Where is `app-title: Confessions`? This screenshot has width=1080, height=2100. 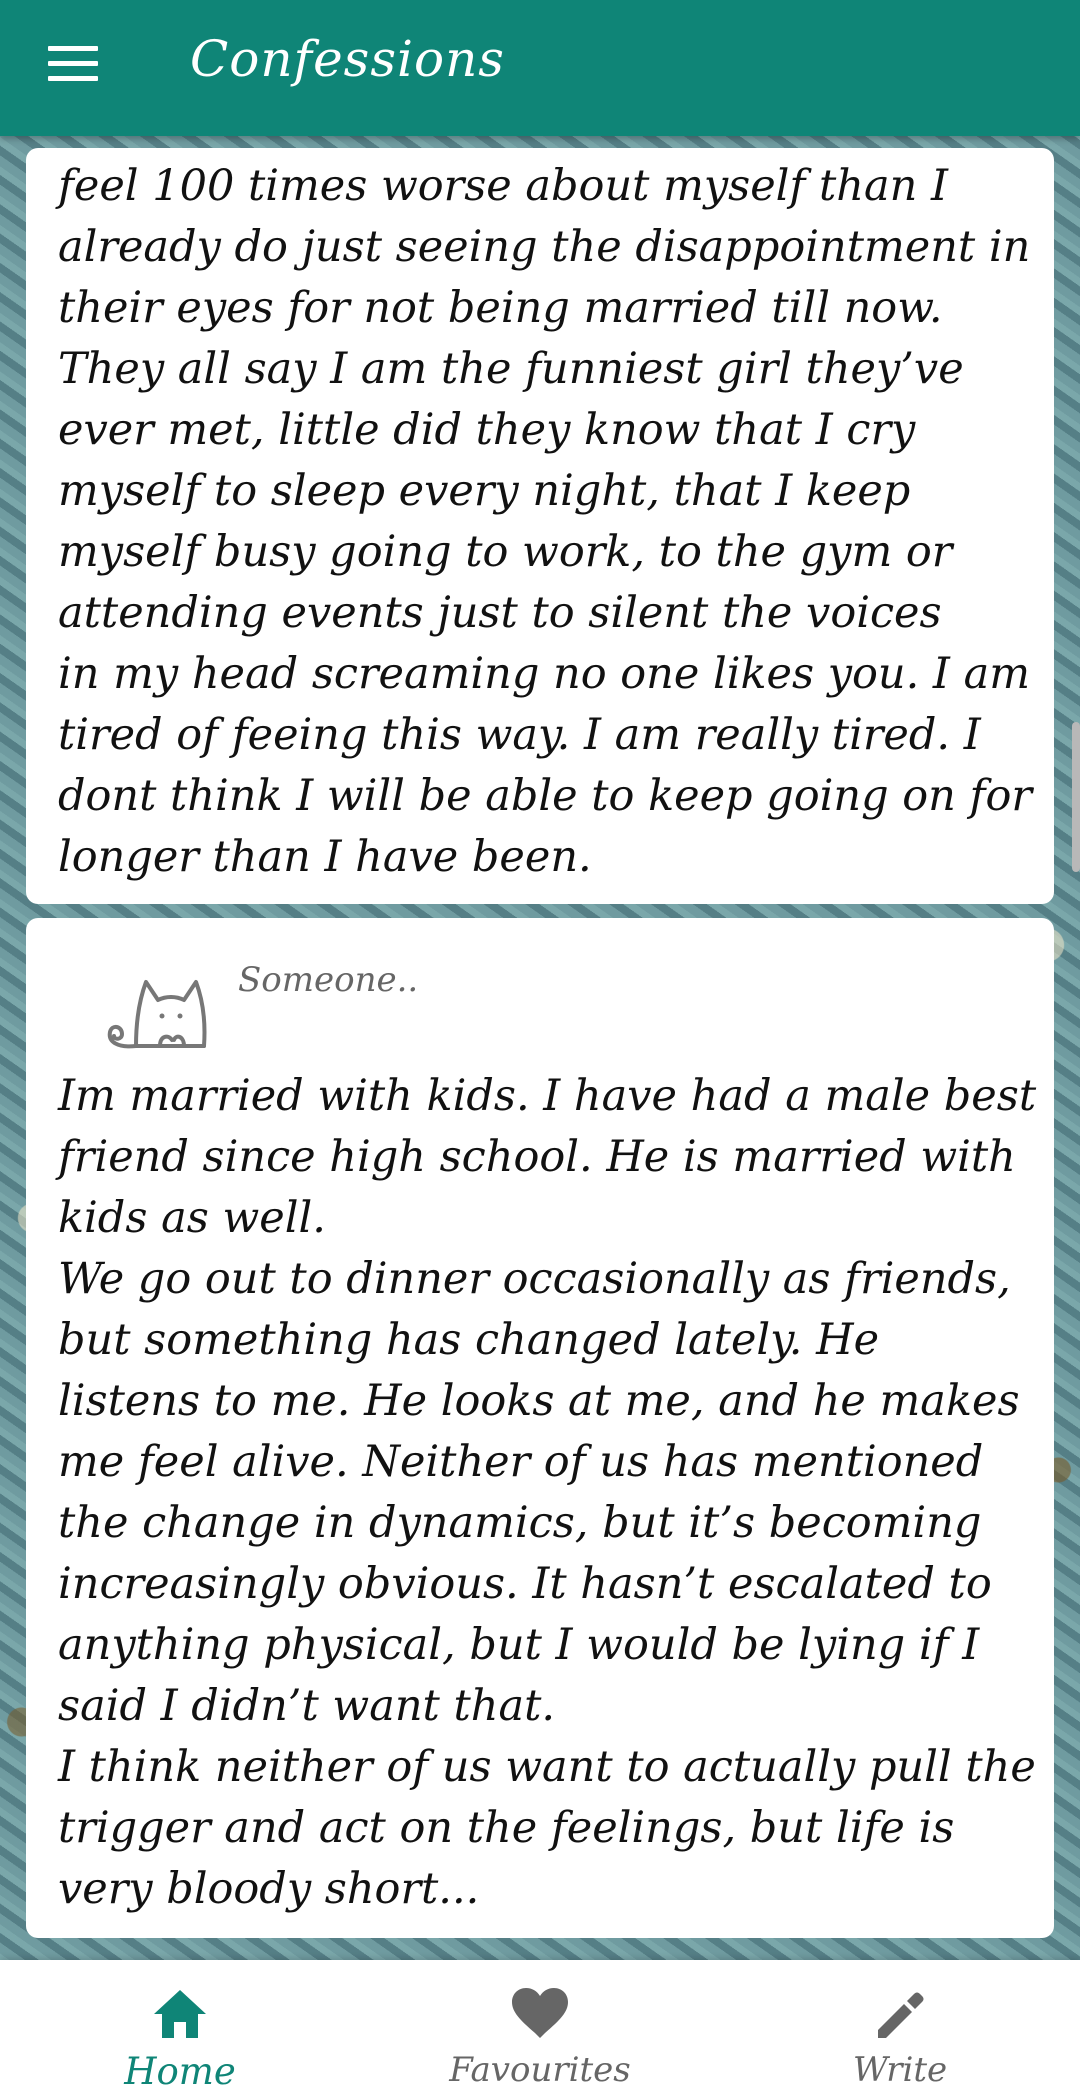
app-title: Confessions is located at coordinates (347, 59).